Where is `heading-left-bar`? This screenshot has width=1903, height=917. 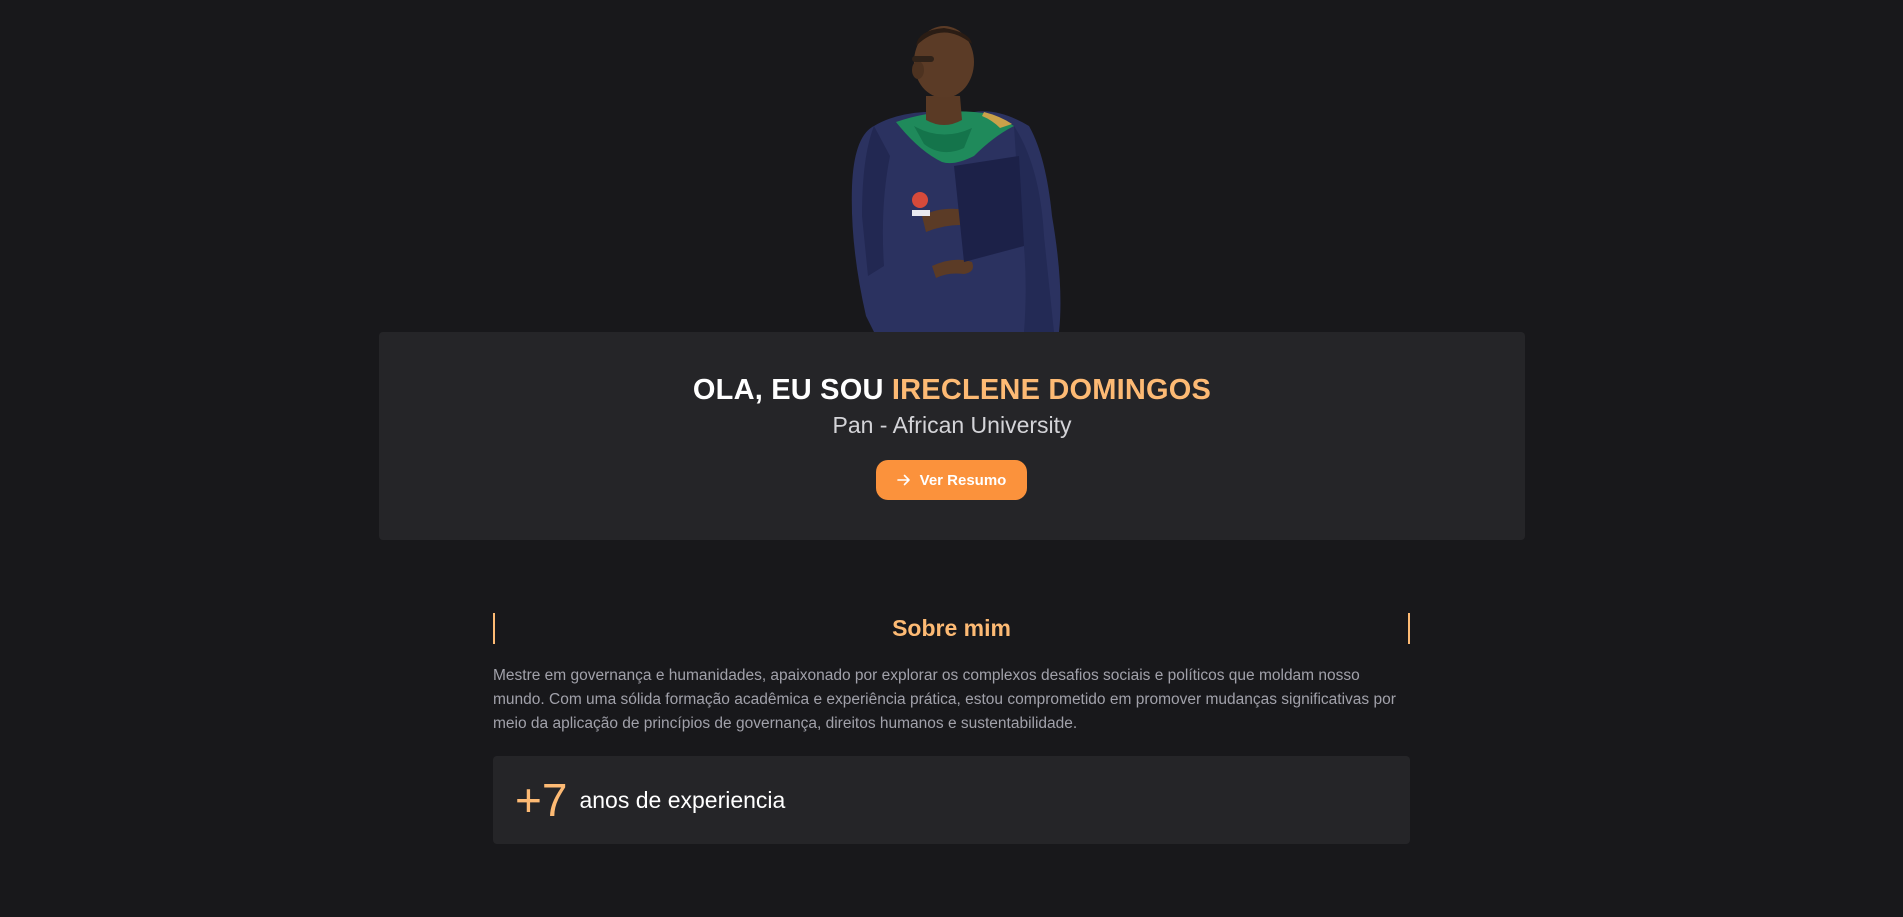 heading-left-bar is located at coordinates (494, 628).